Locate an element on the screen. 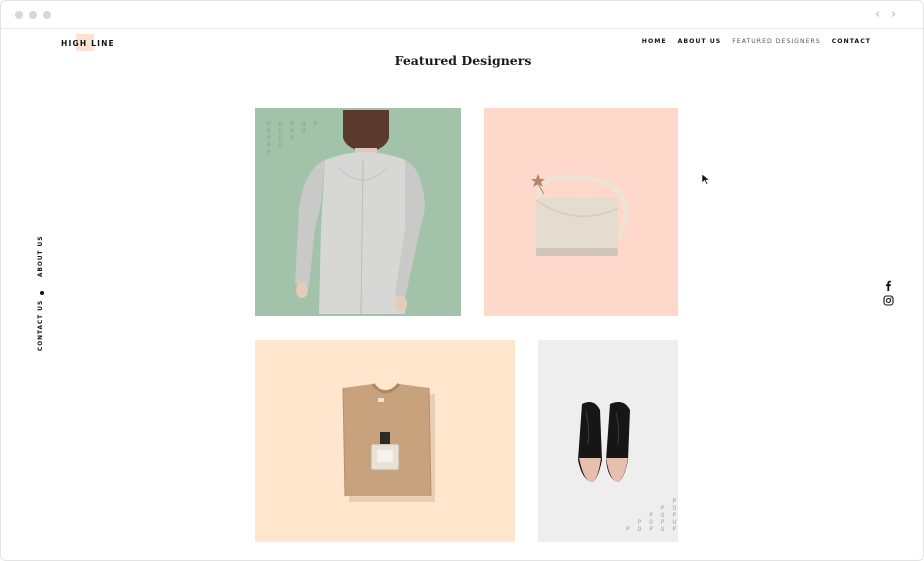  gallery-tile-sweater is located at coordinates (385, 441).